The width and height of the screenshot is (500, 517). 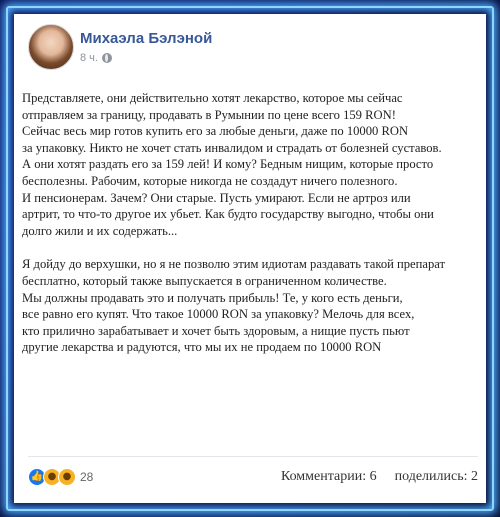 I want to click on post-stats: Комментарии: 6 поделились: 2, so click(x=379, y=477).